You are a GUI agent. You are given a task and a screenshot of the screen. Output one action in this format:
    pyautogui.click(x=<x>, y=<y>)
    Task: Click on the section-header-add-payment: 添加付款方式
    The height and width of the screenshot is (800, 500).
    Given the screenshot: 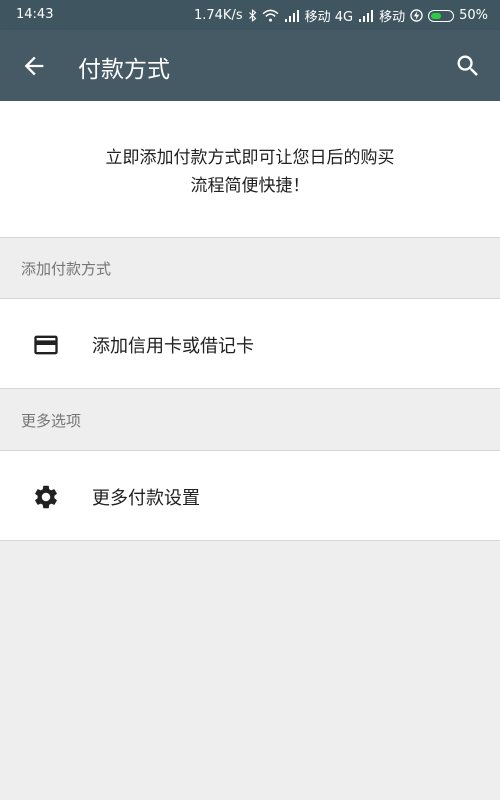 What is the action you would take?
    pyautogui.click(x=250, y=268)
    